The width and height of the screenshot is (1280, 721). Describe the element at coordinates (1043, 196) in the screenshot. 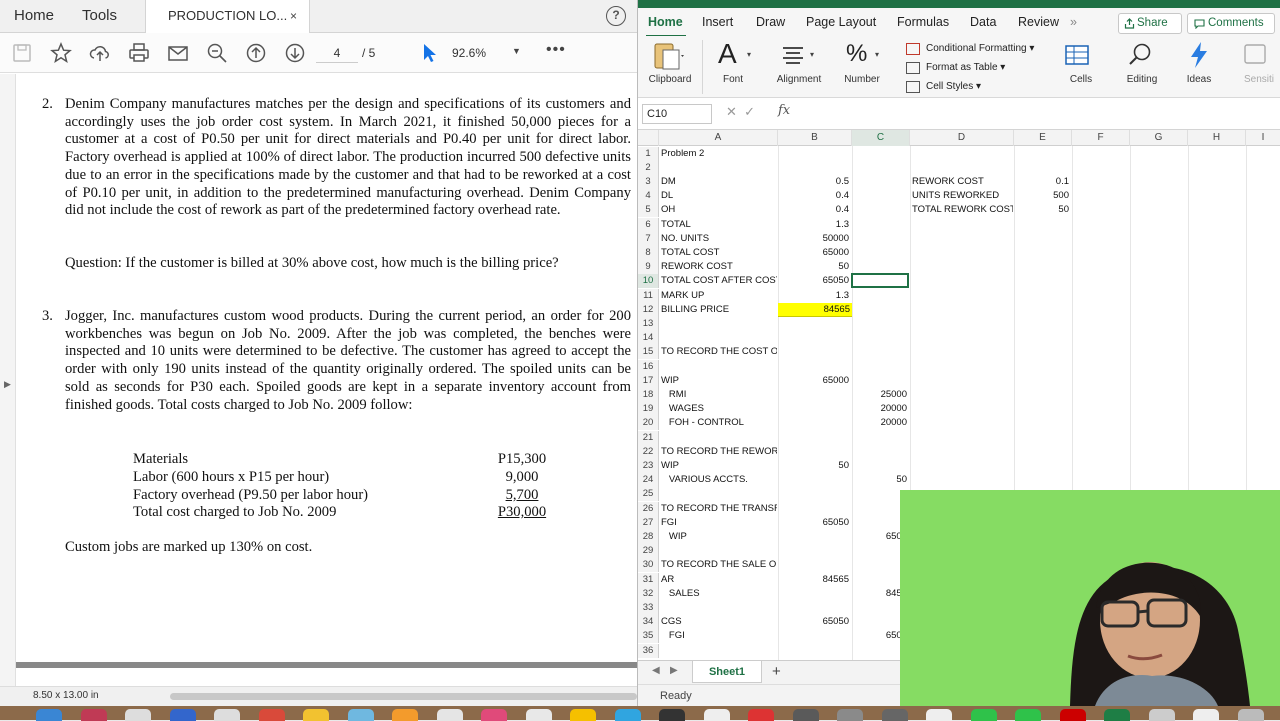

I see `cell-e4: 500` at that location.